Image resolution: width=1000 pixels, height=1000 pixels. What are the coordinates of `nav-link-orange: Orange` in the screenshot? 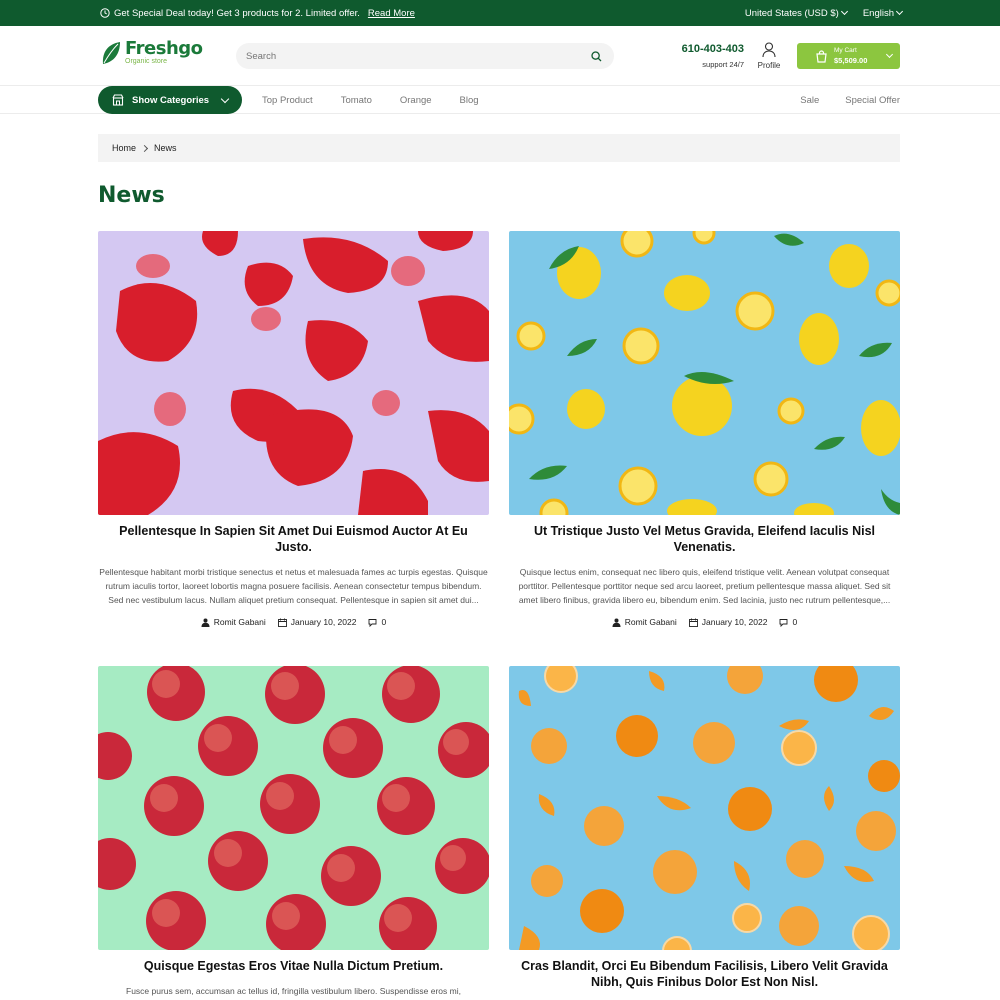 It's located at (416, 100).